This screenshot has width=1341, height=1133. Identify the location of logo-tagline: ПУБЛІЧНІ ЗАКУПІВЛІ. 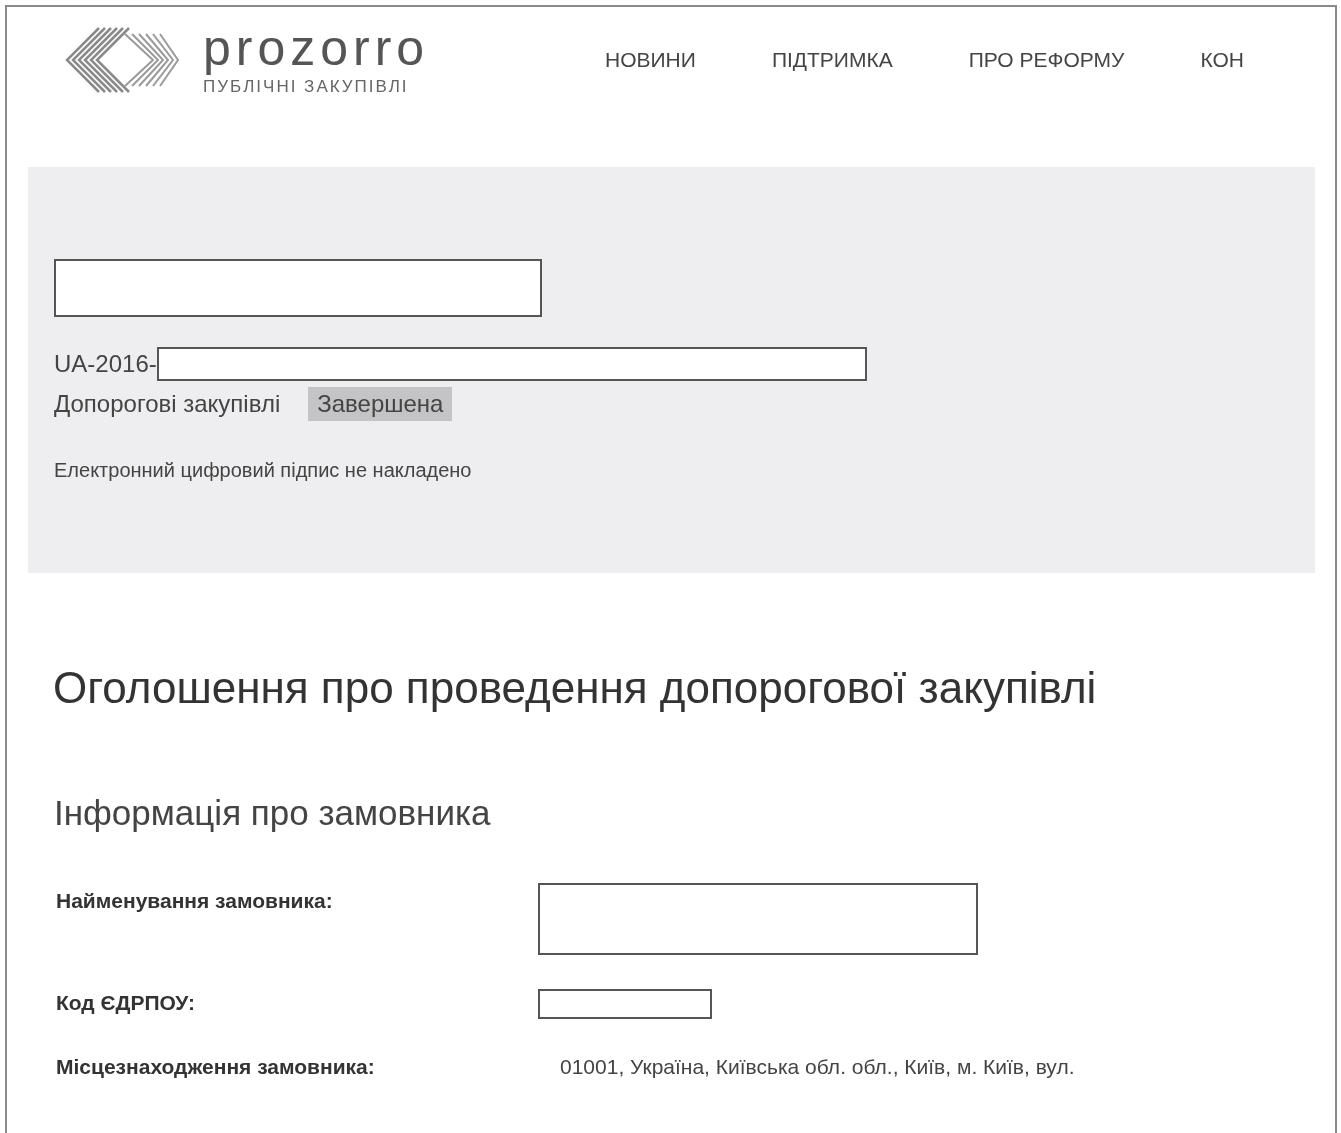
(306, 87).